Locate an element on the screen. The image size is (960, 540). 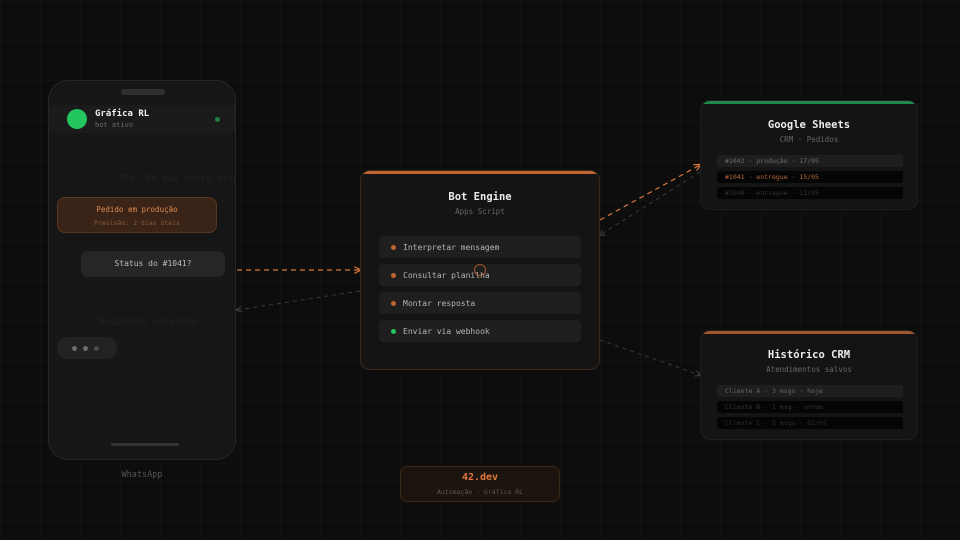
sheets-title: Google Sheets is located at coordinates (809, 125).